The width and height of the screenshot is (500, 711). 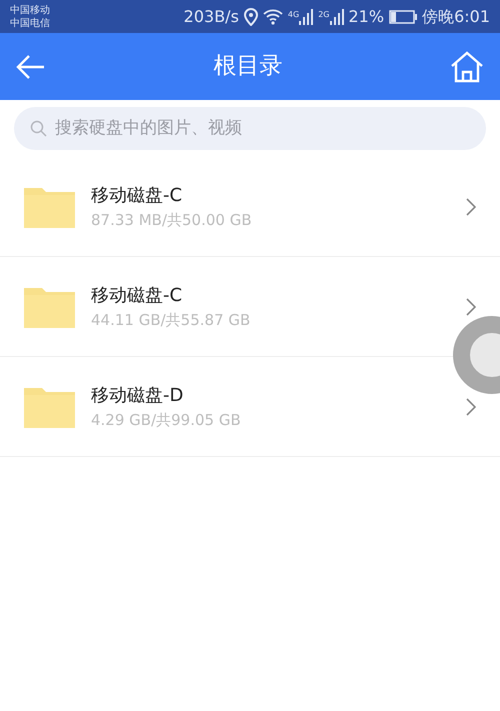 I want to click on drive-name: 移动磁盘-D, so click(x=137, y=396).